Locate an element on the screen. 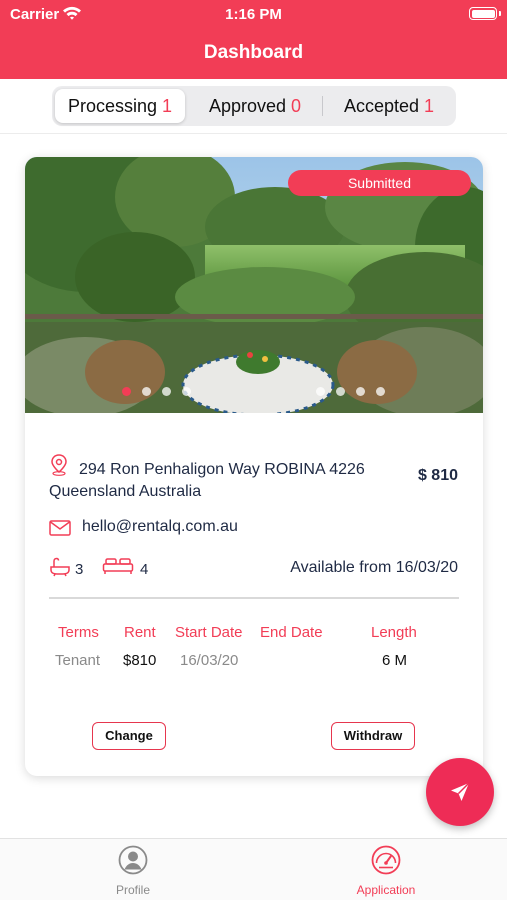 This screenshot has width=507, height=900. profile-icon is located at coordinates (133, 860).